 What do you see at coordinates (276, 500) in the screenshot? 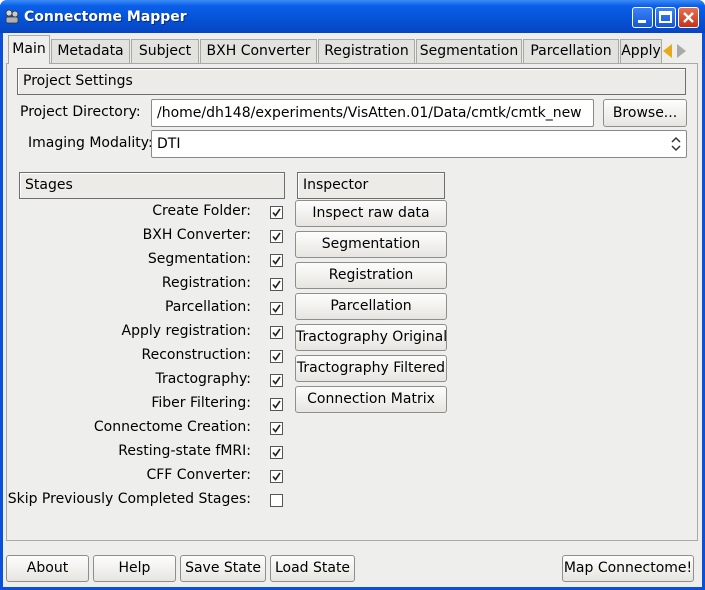
I see `skip-completed-stages-checkbox` at bounding box center [276, 500].